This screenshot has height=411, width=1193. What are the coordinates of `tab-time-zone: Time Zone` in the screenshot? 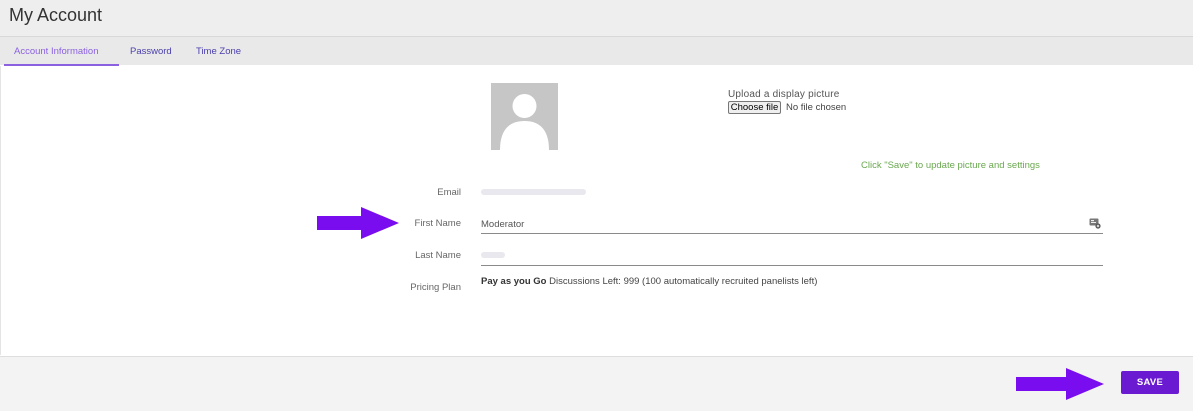 It's located at (218, 51).